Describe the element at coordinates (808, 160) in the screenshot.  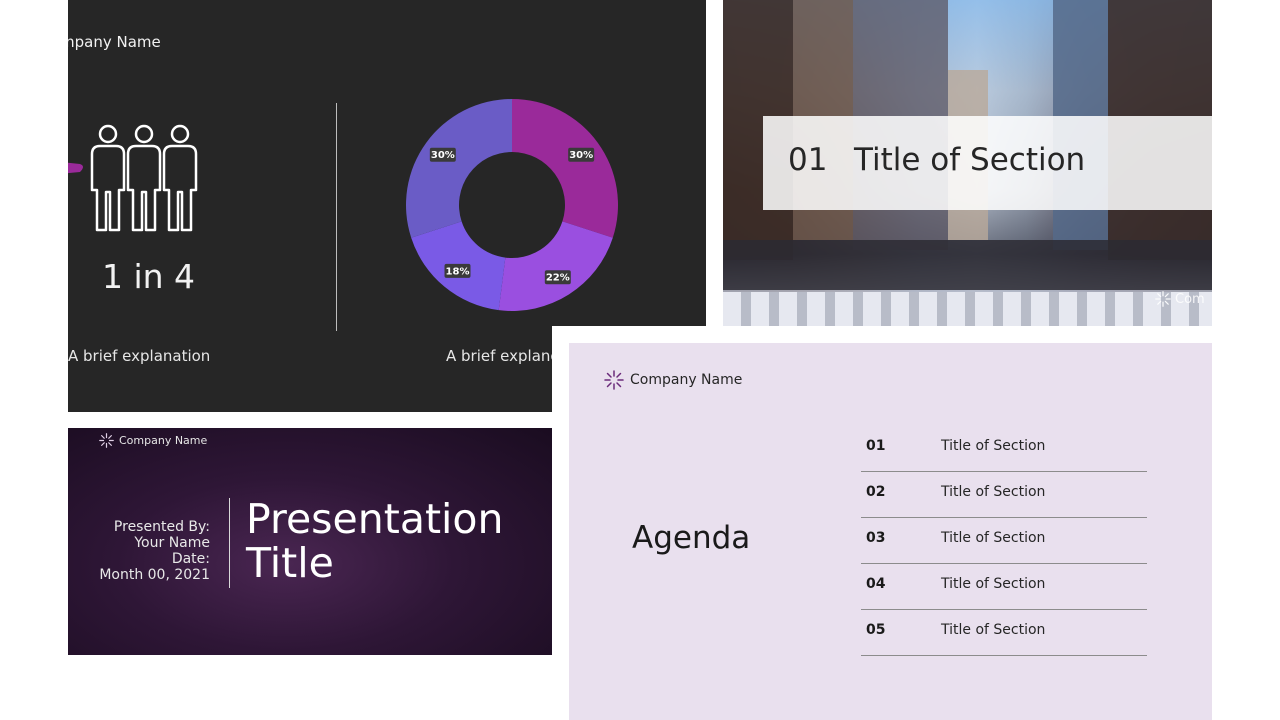
I see `section-number: 01` at that location.